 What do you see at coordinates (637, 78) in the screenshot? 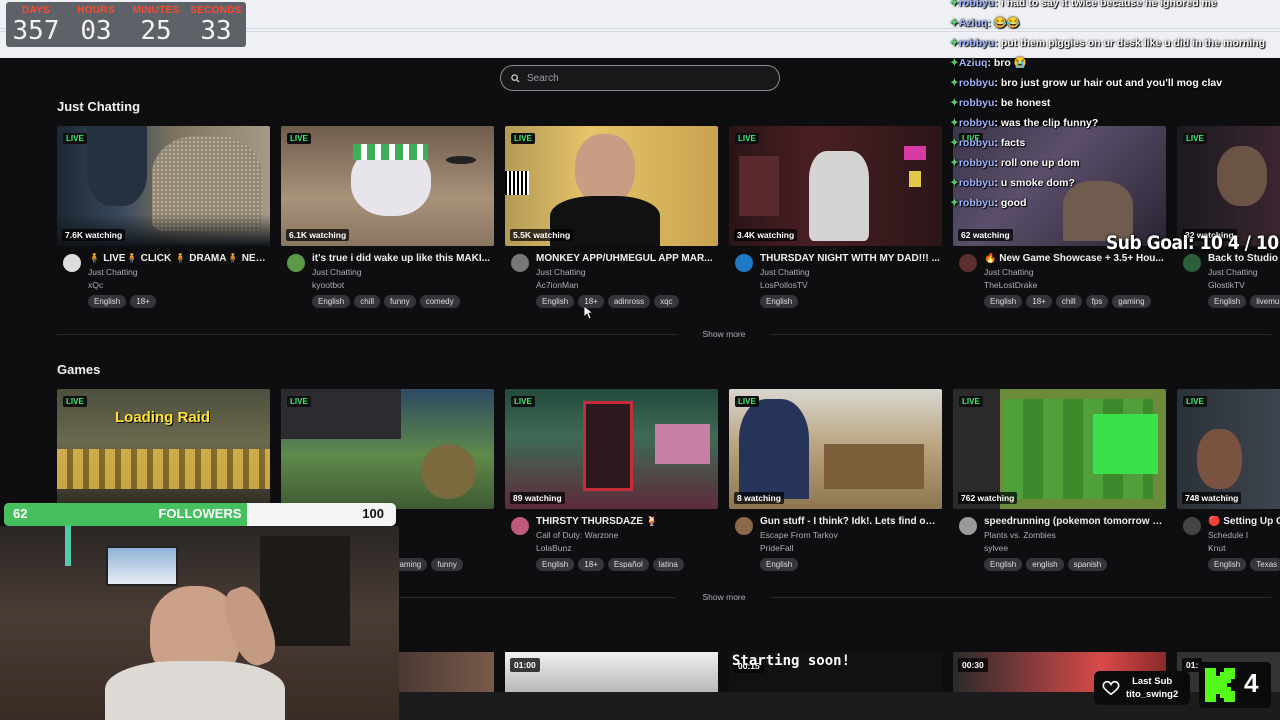
I see `search-input` at bounding box center [637, 78].